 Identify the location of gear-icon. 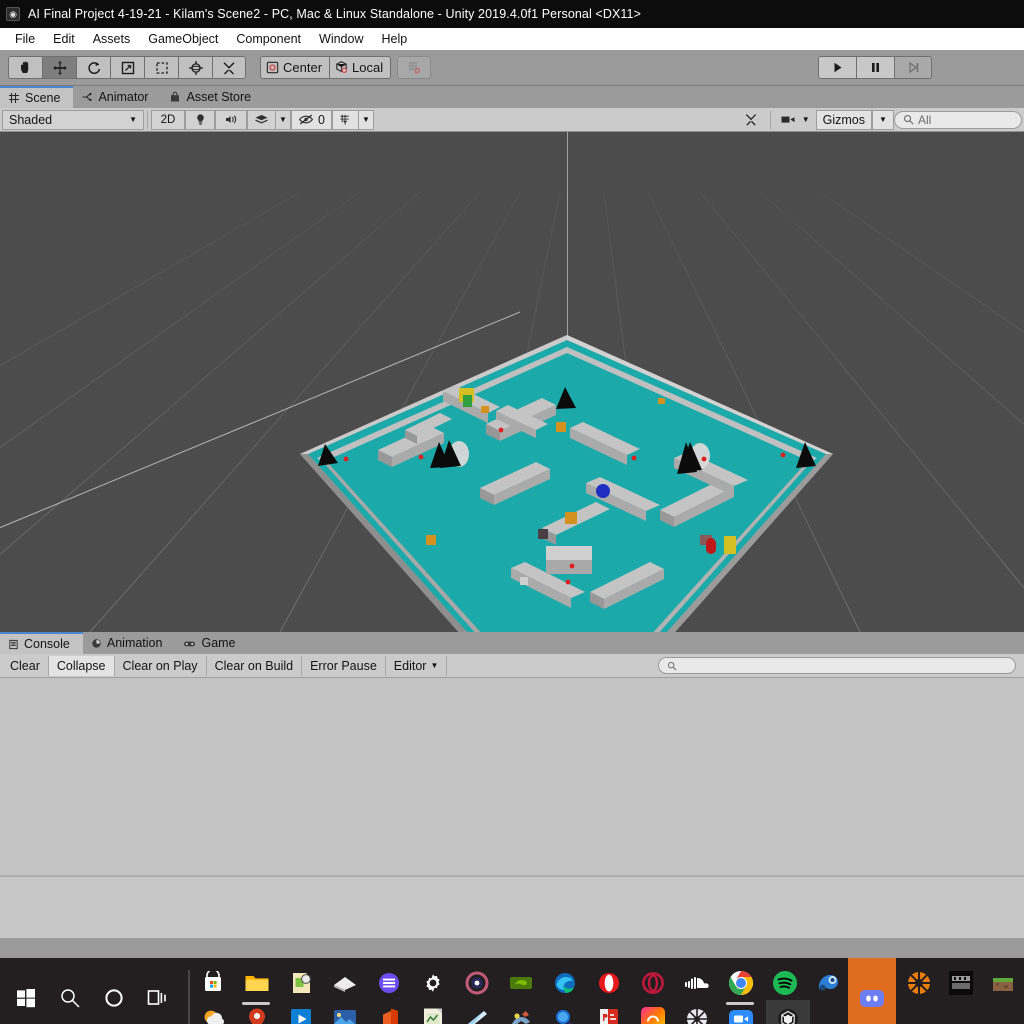
(433, 983).